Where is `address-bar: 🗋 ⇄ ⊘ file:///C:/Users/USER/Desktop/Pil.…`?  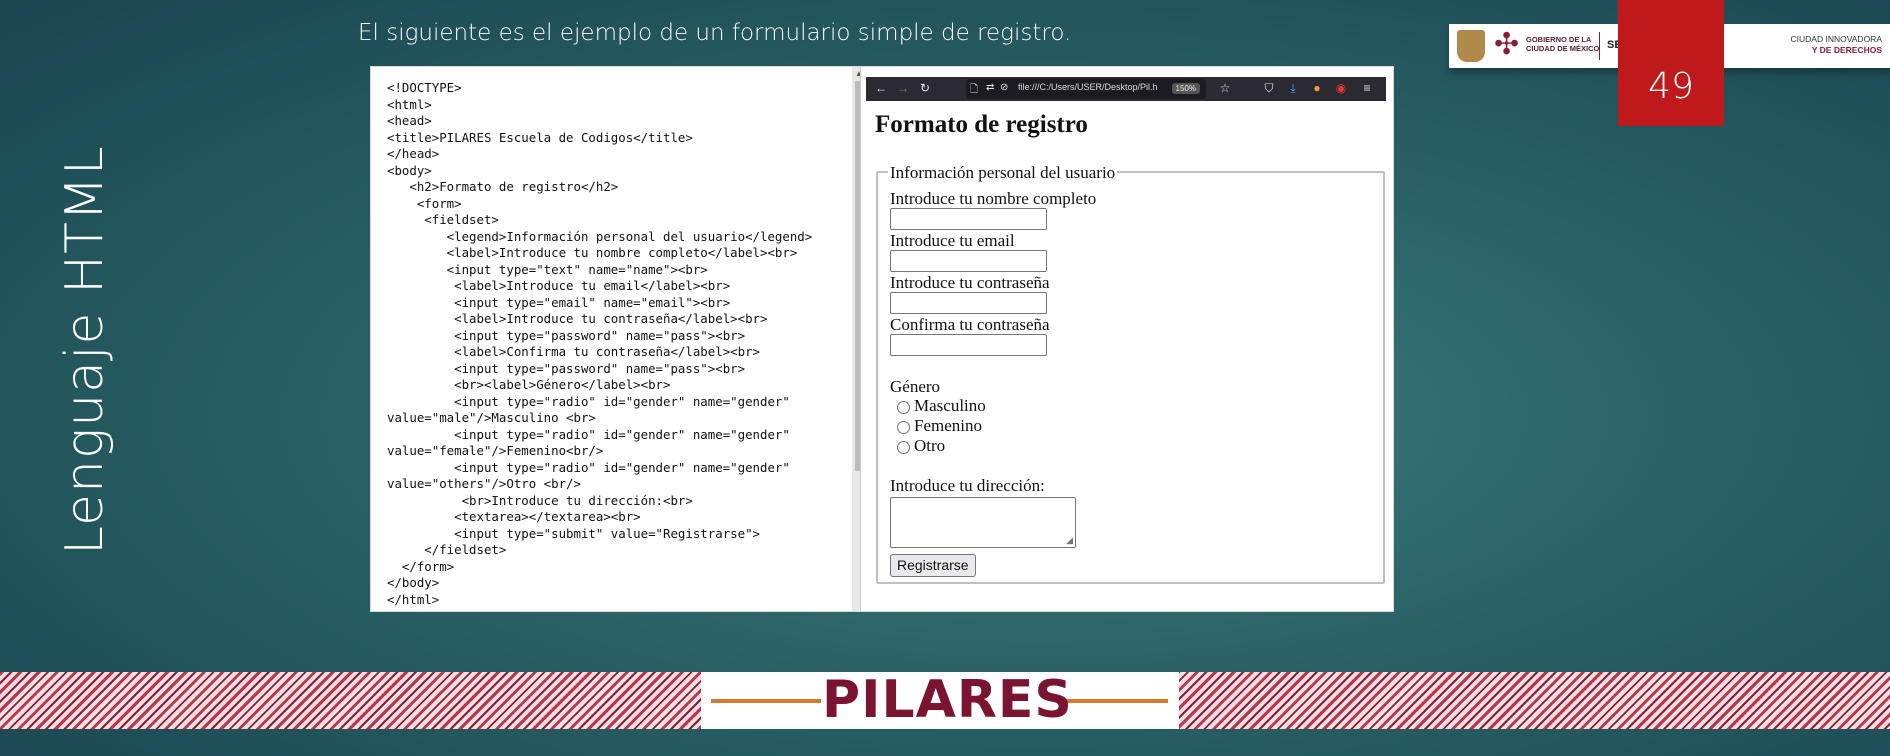
address-bar: 🗋 ⇄ ⊘ file:///C:/Users/USER/Desktop/Pil.… is located at coordinates (1086, 89).